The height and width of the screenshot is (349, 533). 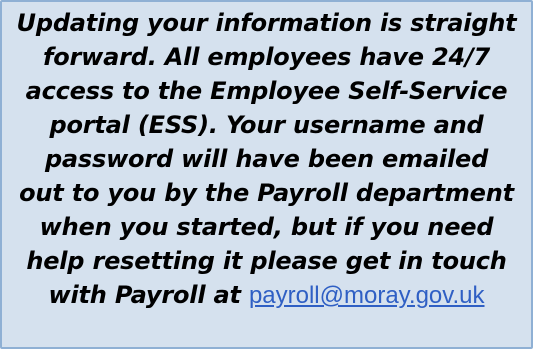 What do you see at coordinates (266, 159) in the screenshot?
I see `callout-text-line-5: password will have been emailed` at bounding box center [266, 159].